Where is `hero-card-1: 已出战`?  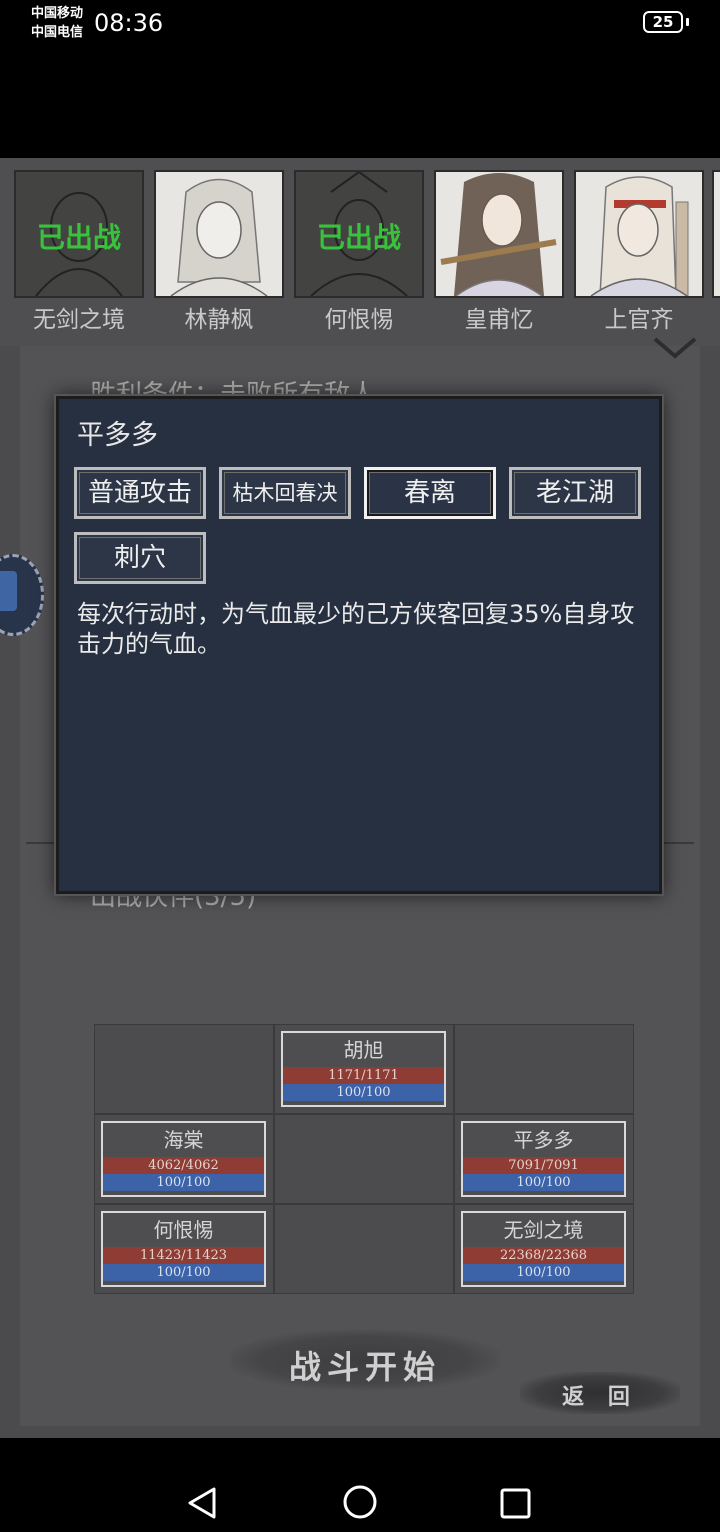 hero-card-1: 已出战 is located at coordinates (79, 234).